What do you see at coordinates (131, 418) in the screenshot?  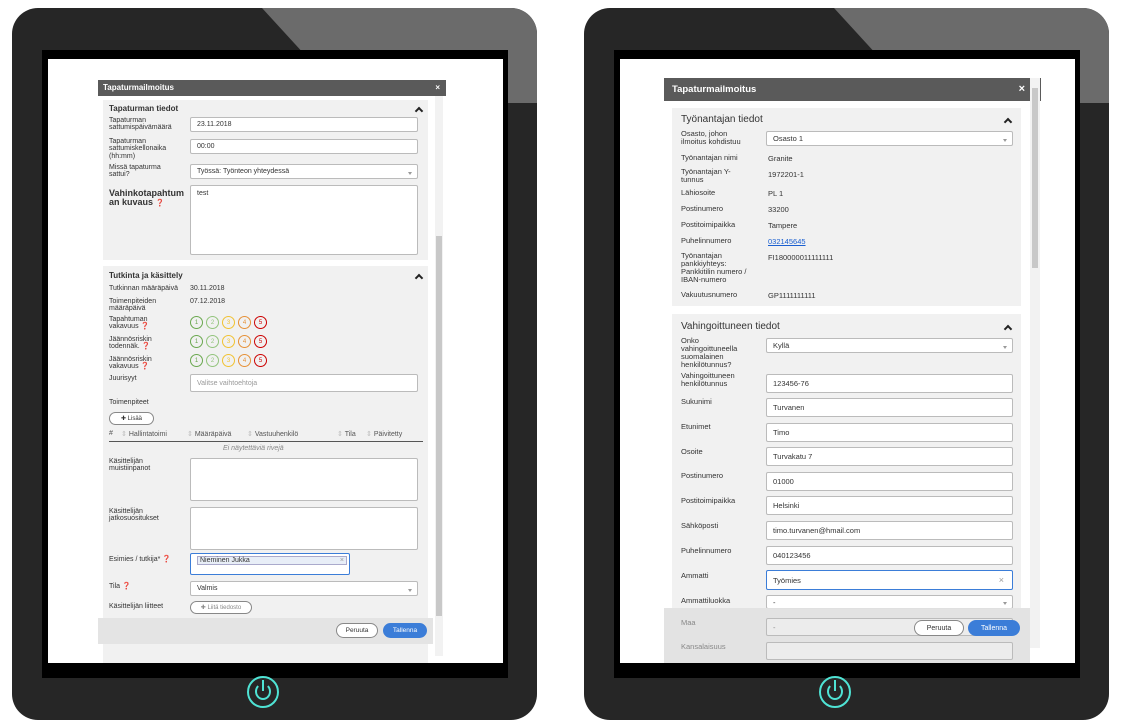 I see `add-measure-button: ✚ Lisää` at bounding box center [131, 418].